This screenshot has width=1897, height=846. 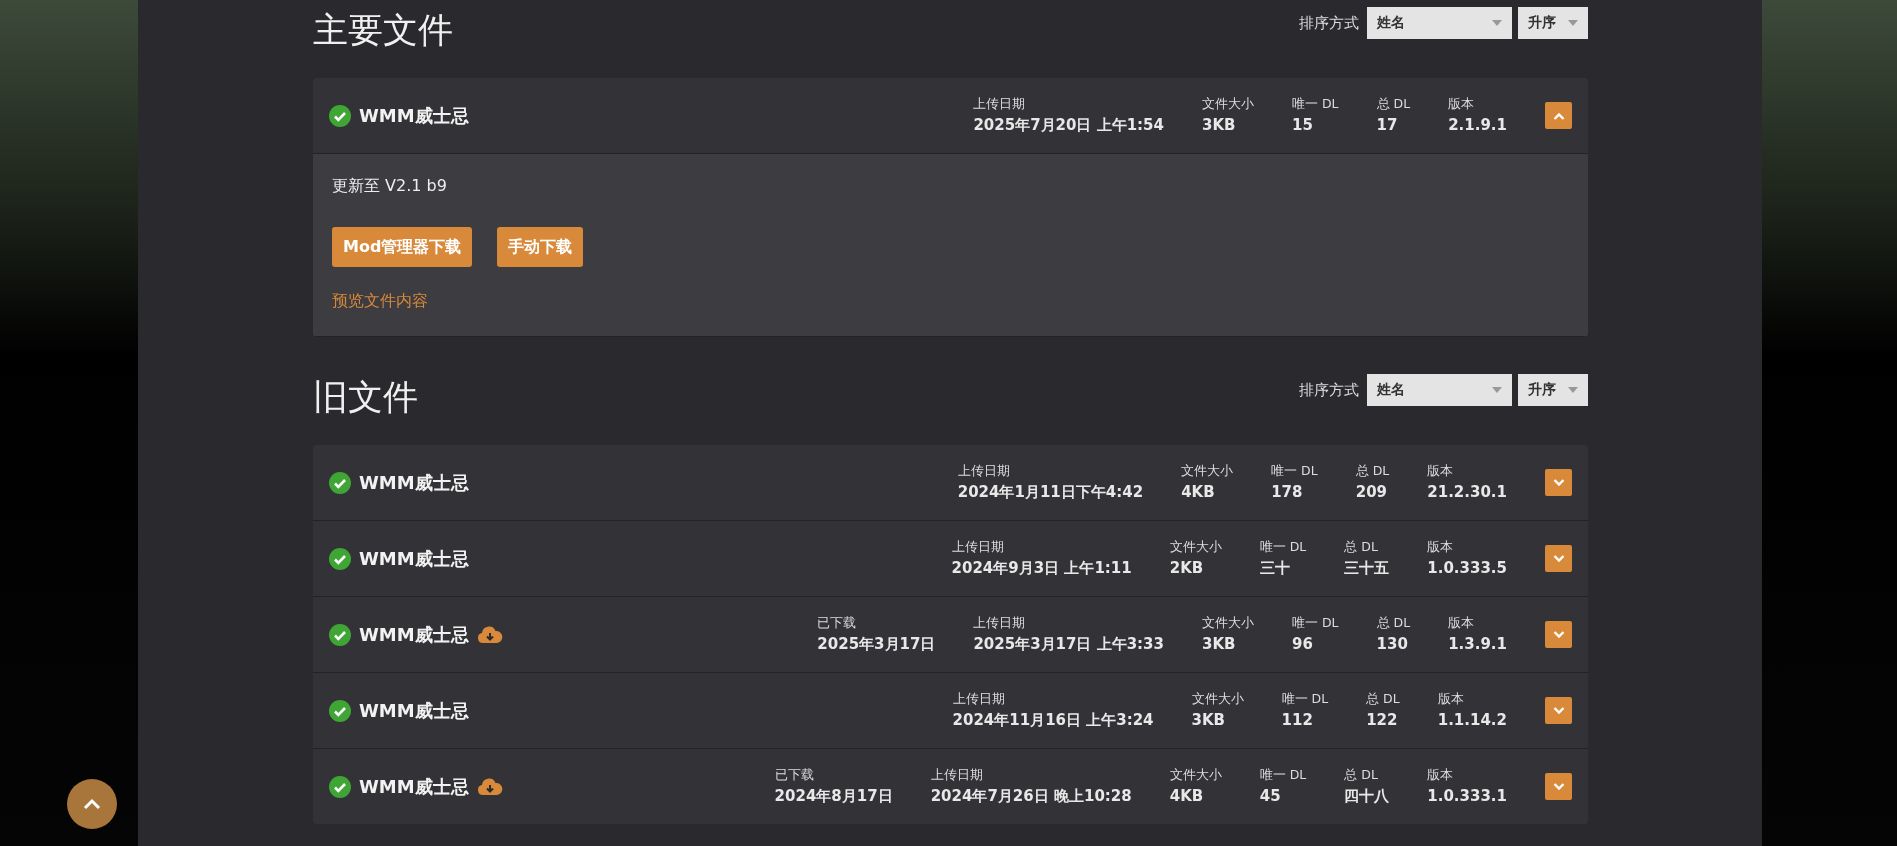 I want to click on meta-value: 178, so click(x=1287, y=492).